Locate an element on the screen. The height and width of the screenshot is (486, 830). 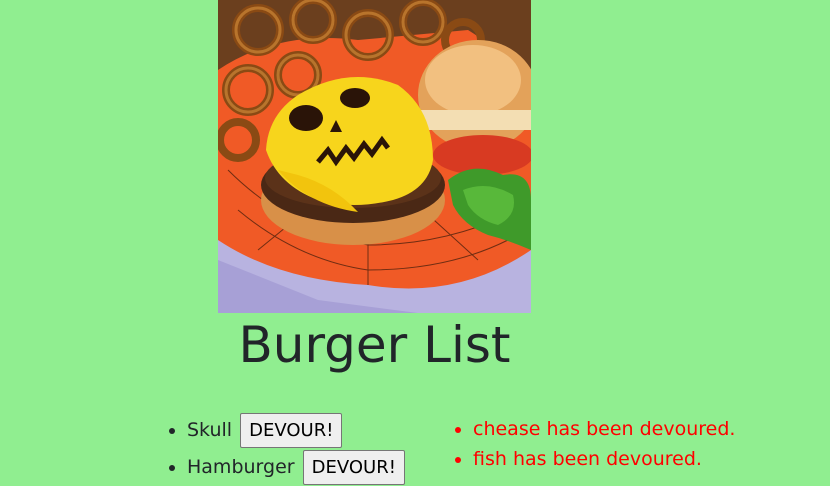
devoured-item: chease has been devoured. is located at coordinates (604, 429).